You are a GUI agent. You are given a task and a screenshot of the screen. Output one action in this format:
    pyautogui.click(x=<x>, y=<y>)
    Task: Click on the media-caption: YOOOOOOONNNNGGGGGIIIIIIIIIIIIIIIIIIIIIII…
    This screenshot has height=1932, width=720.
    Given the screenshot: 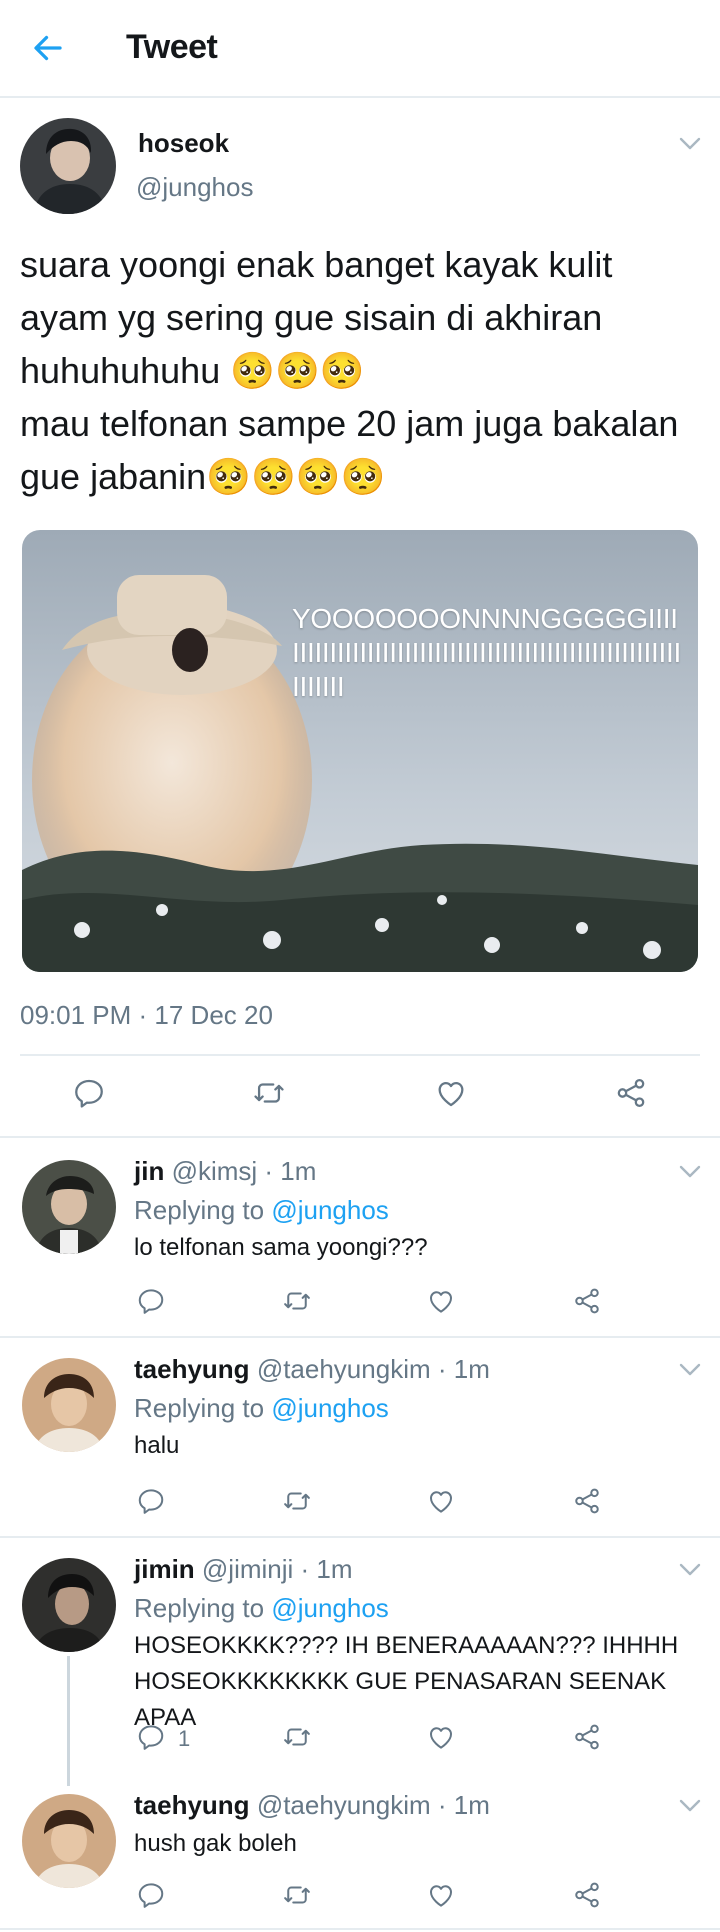 What is the action you would take?
    pyautogui.click(x=486, y=652)
    